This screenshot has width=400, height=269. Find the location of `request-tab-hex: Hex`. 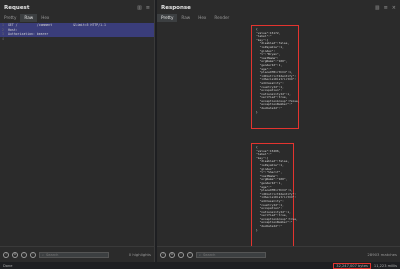

request-tab-hex: Hex is located at coordinates (45, 18).